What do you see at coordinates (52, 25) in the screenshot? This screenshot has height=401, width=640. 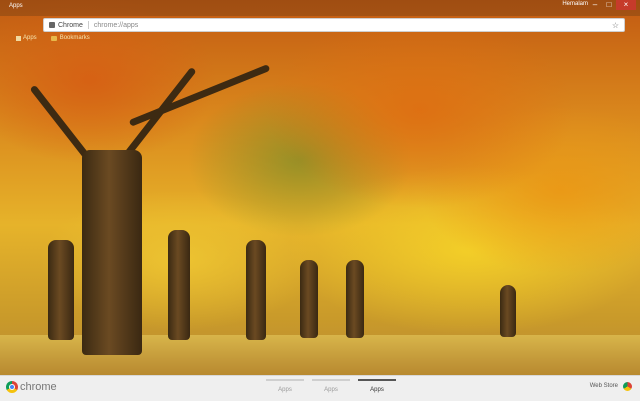 I see `page-icon` at bounding box center [52, 25].